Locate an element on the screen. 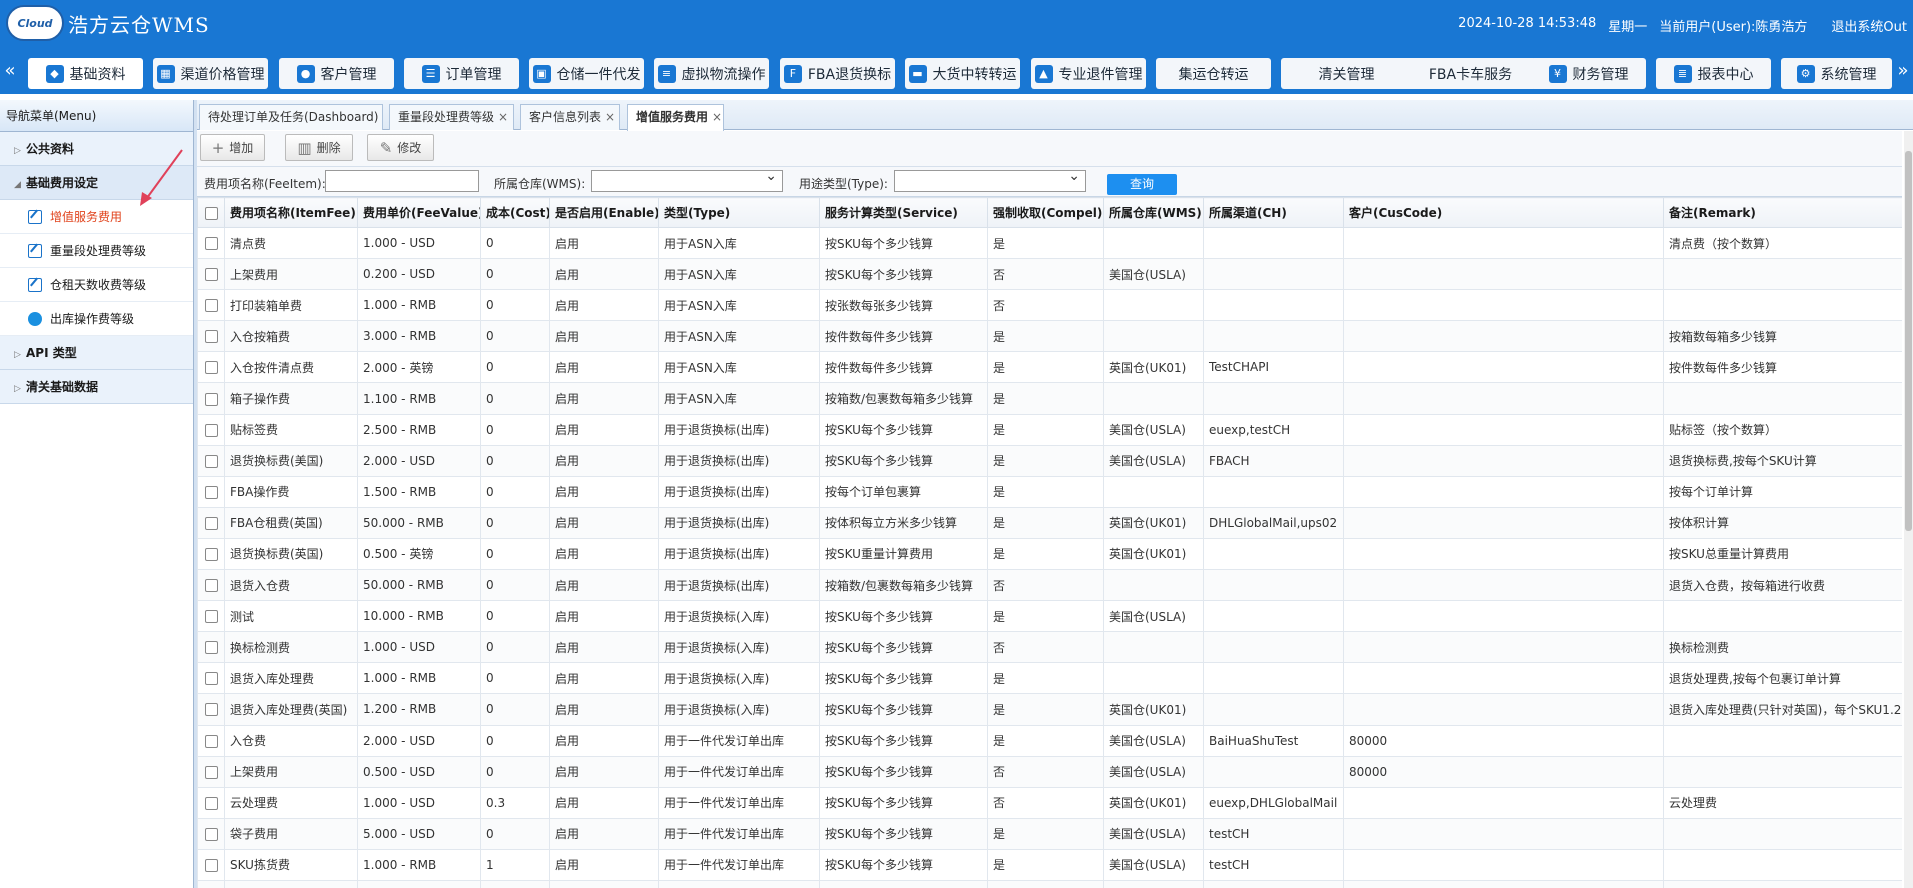 Image resolution: width=1913 pixels, height=888 pixels. column-header: 服务计算类型(Service) is located at coordinates (903, 212).